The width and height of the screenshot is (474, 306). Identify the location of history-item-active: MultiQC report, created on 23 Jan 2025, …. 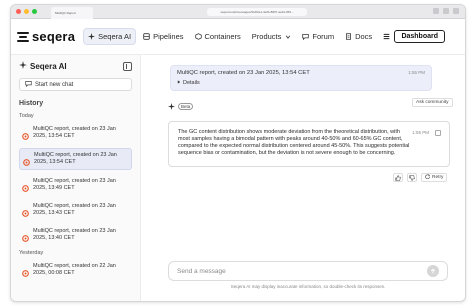
(75, 159).